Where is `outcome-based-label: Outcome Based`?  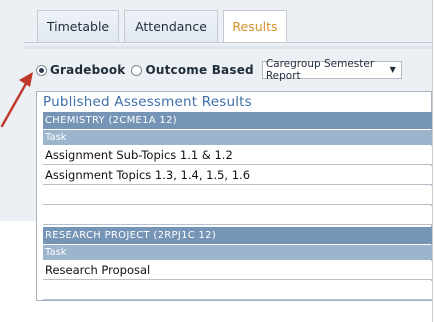
outcome-based-label: Outcome Based is located at coordinates (199, 70).